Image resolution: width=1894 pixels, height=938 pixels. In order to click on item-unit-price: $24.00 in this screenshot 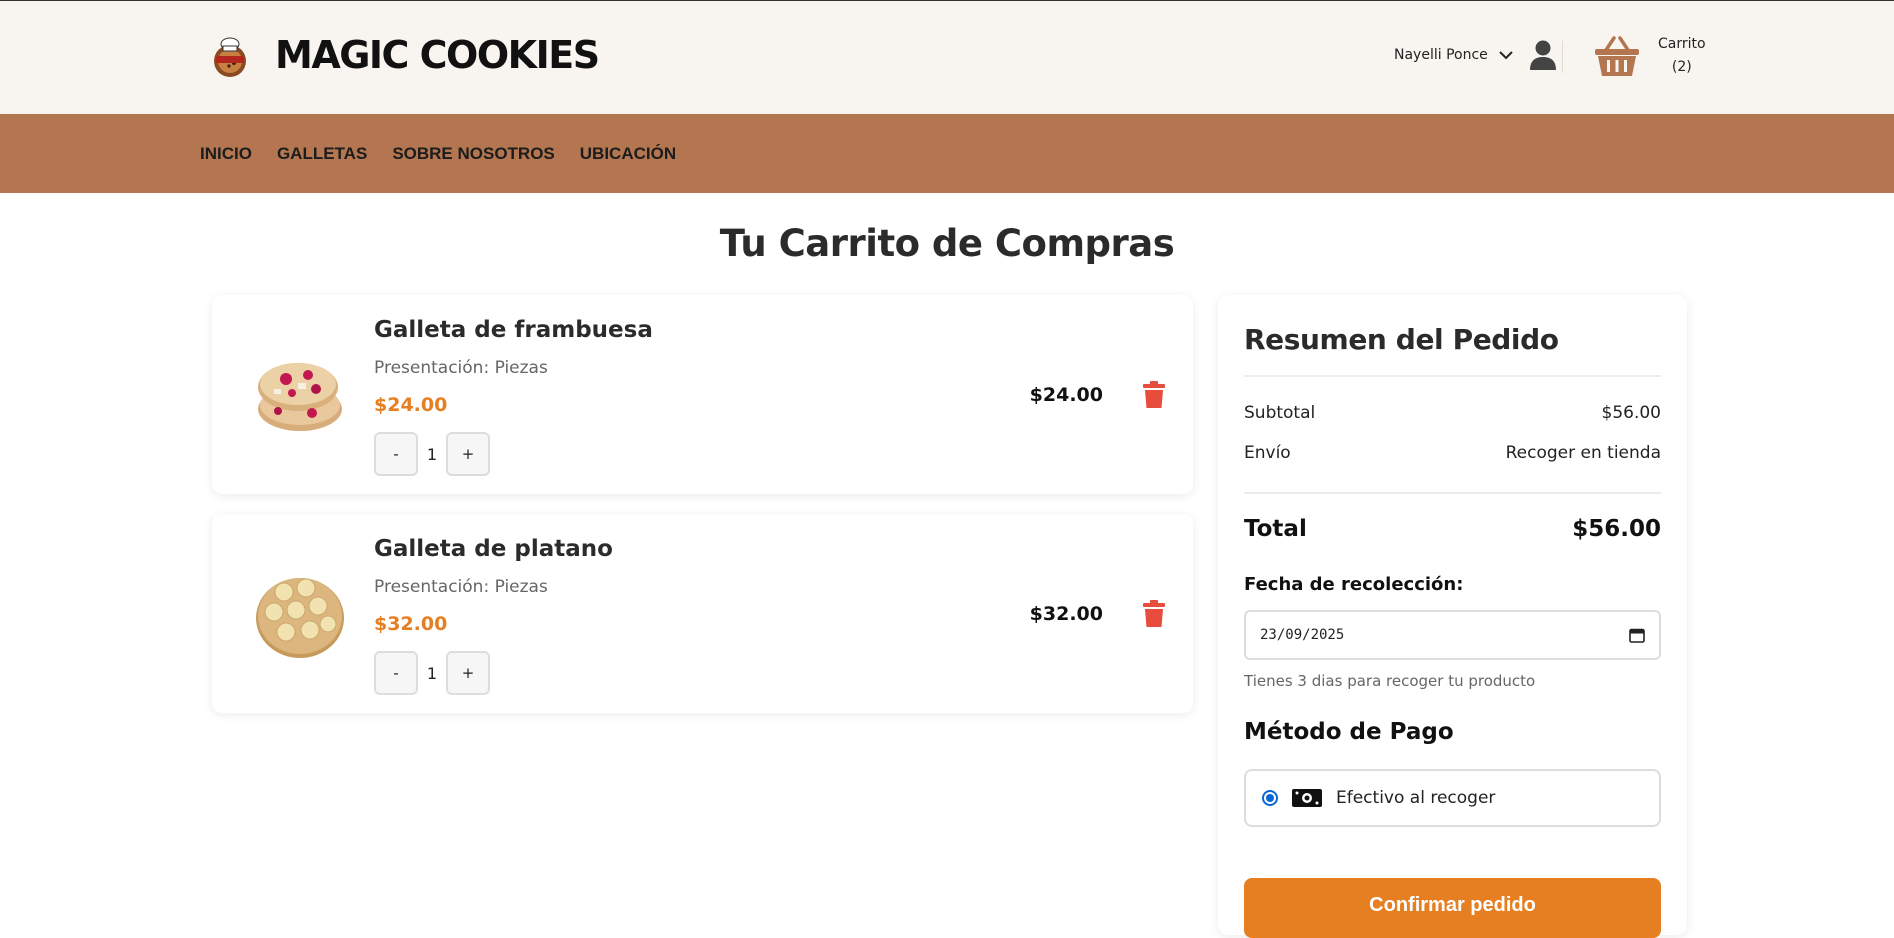, I will do `click(411, 405)`.